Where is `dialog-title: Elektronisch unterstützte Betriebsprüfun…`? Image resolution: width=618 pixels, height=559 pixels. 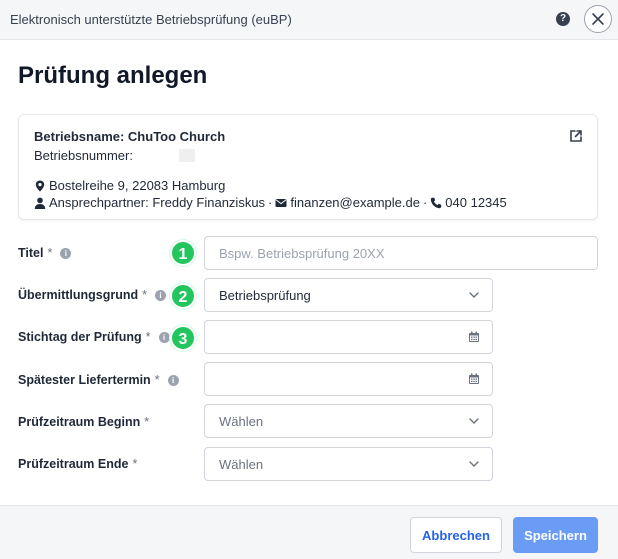 dialog-title: Elektronisch unterstützte Betriebsprüfun… is located at coordinates (151, 19).